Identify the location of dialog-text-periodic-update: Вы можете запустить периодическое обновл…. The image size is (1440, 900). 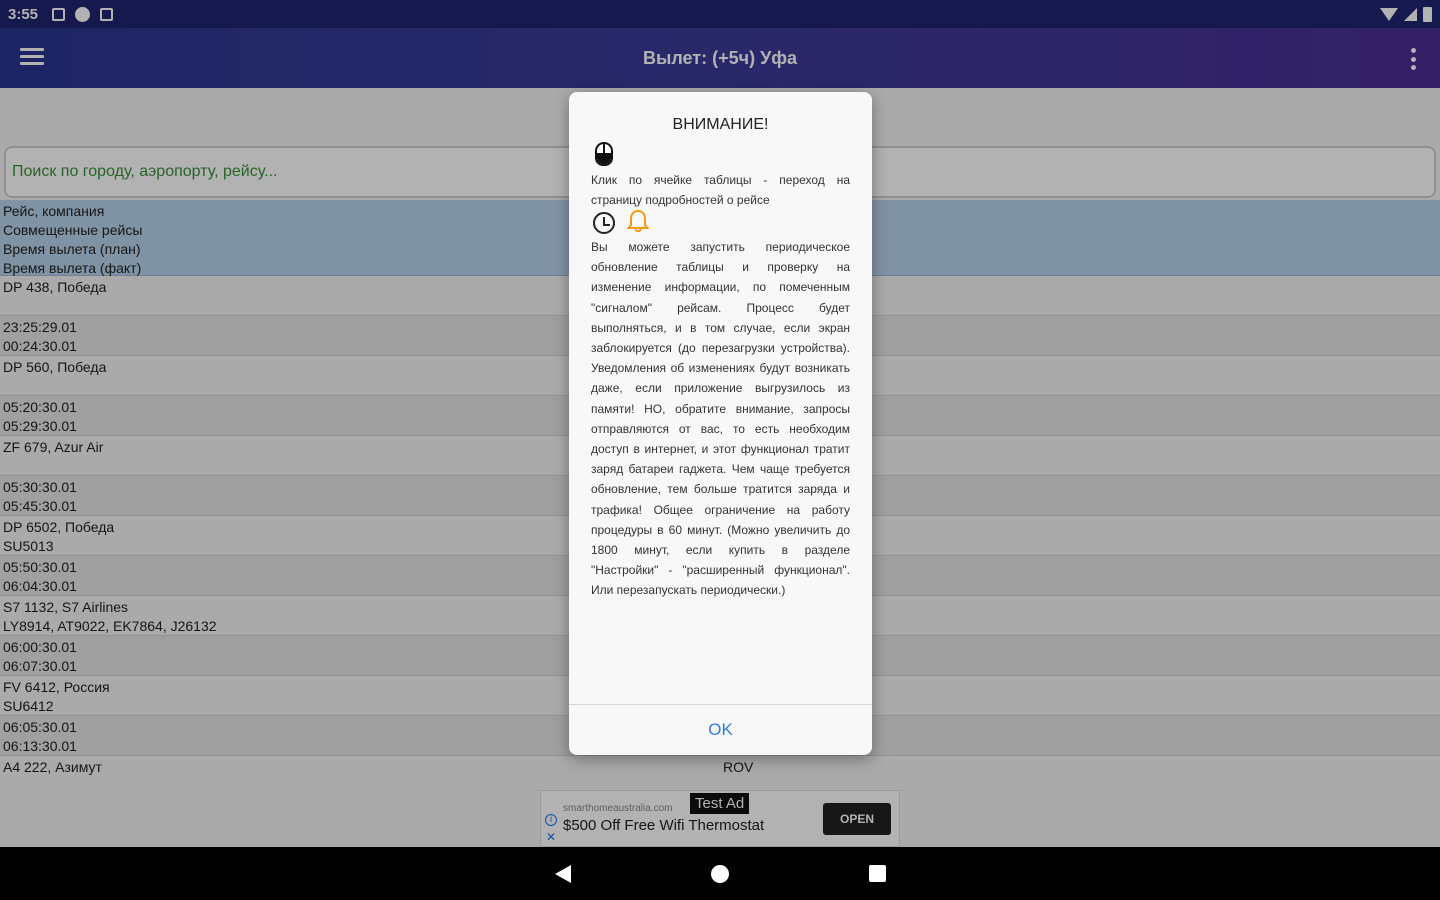
(720, 419).